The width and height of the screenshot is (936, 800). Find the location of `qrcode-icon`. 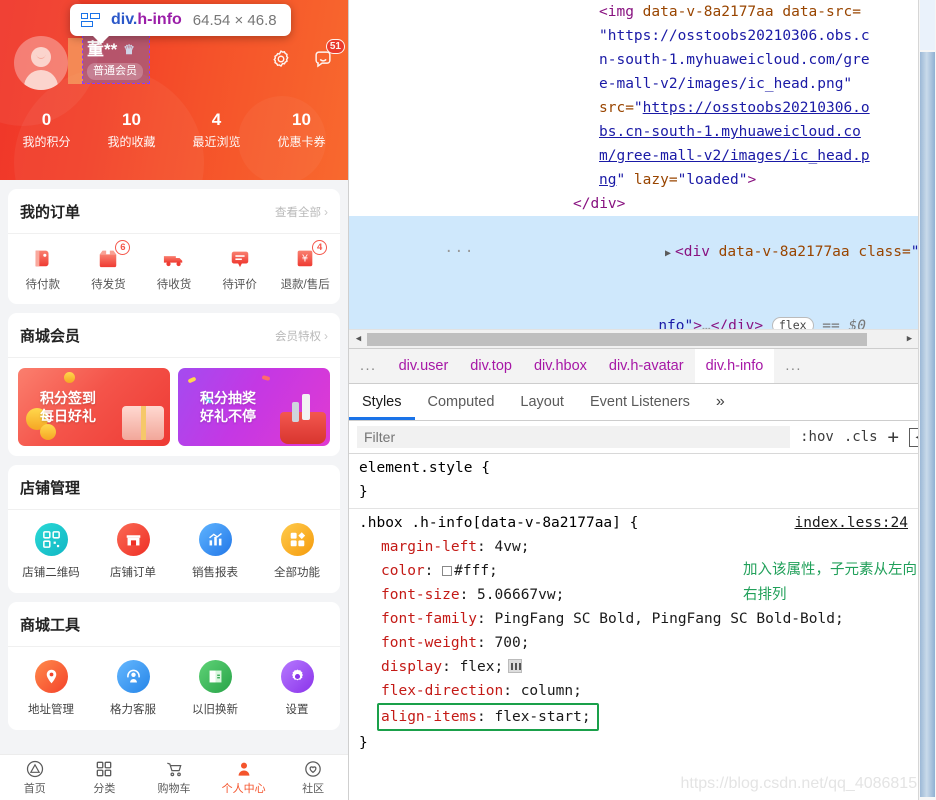

qrcode-icon is located at coordinates (51, 539).